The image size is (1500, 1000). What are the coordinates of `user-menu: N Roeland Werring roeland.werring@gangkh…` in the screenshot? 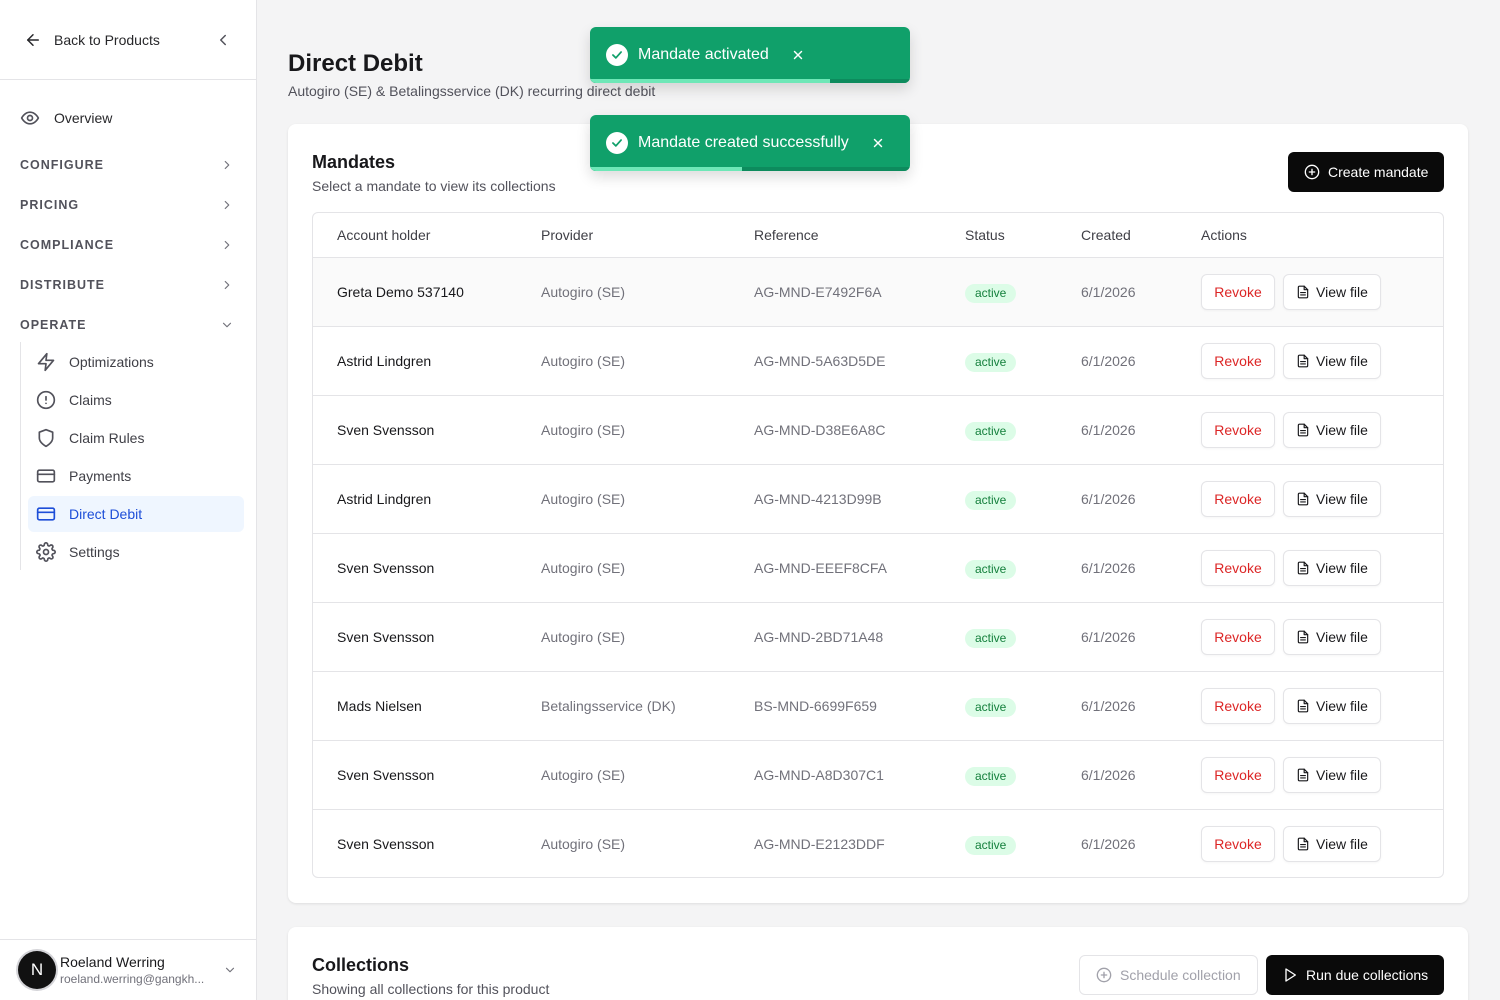 It's located at (128, 969).